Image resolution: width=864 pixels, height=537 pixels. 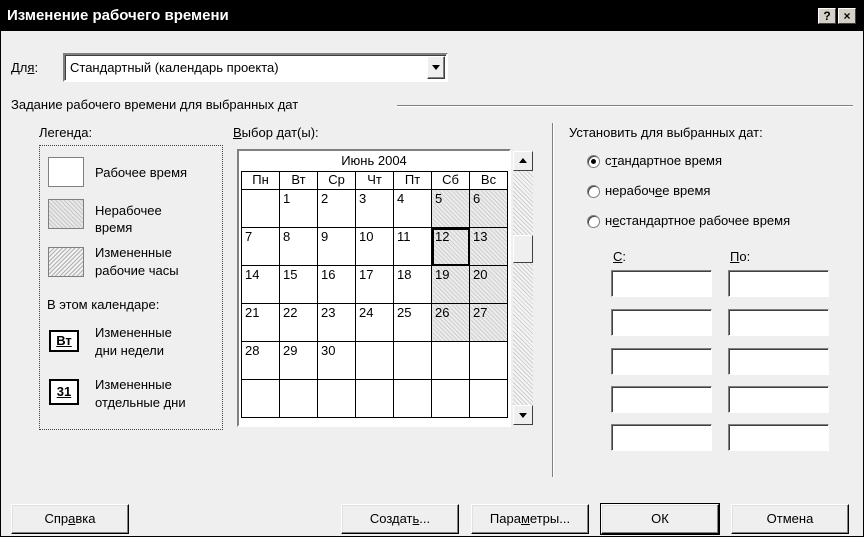 I want to click on changed-weekday-icon: Вт, so click(x=64, y=341).